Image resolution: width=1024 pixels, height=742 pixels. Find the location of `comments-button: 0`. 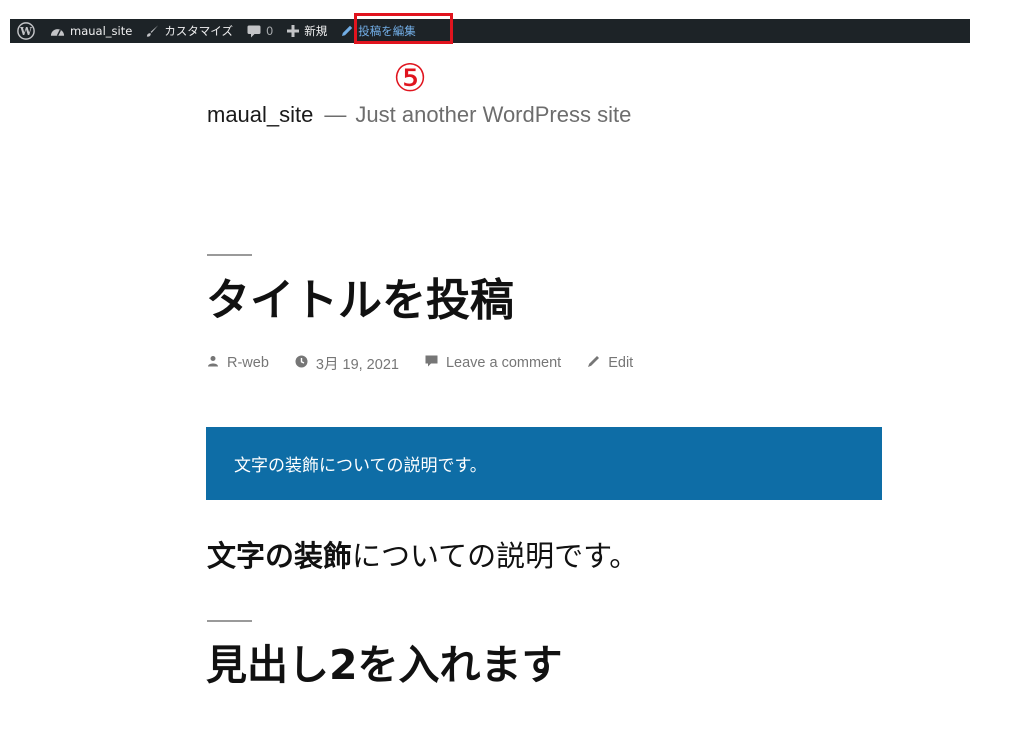

comments-button: 0 is located at coordinates (260, 31).